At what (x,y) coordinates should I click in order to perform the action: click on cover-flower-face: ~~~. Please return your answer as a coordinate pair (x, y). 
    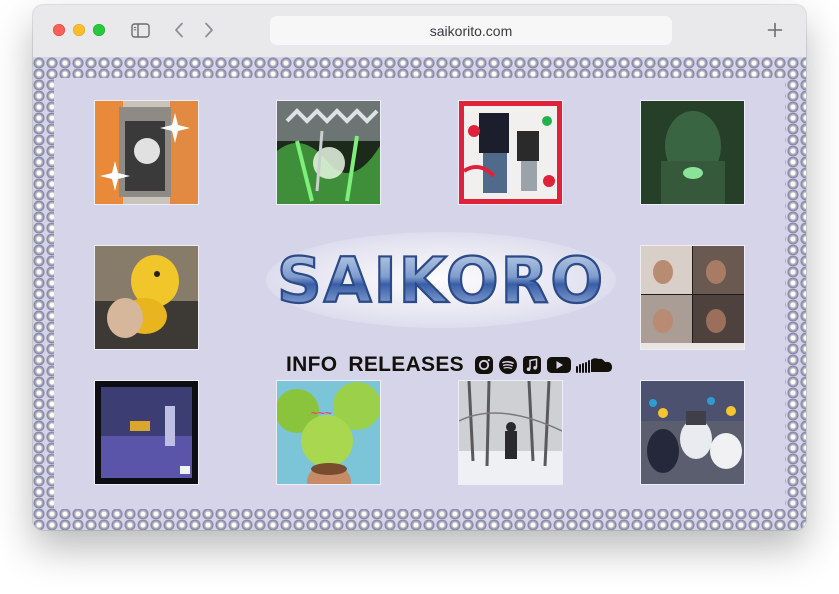
    Looking at the image, I should click on (328, 432).